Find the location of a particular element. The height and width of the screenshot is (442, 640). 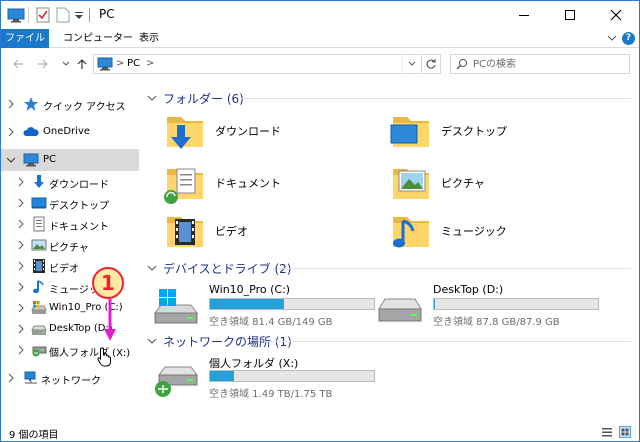

download-arrow-icon is located at coordinates (39, 181).